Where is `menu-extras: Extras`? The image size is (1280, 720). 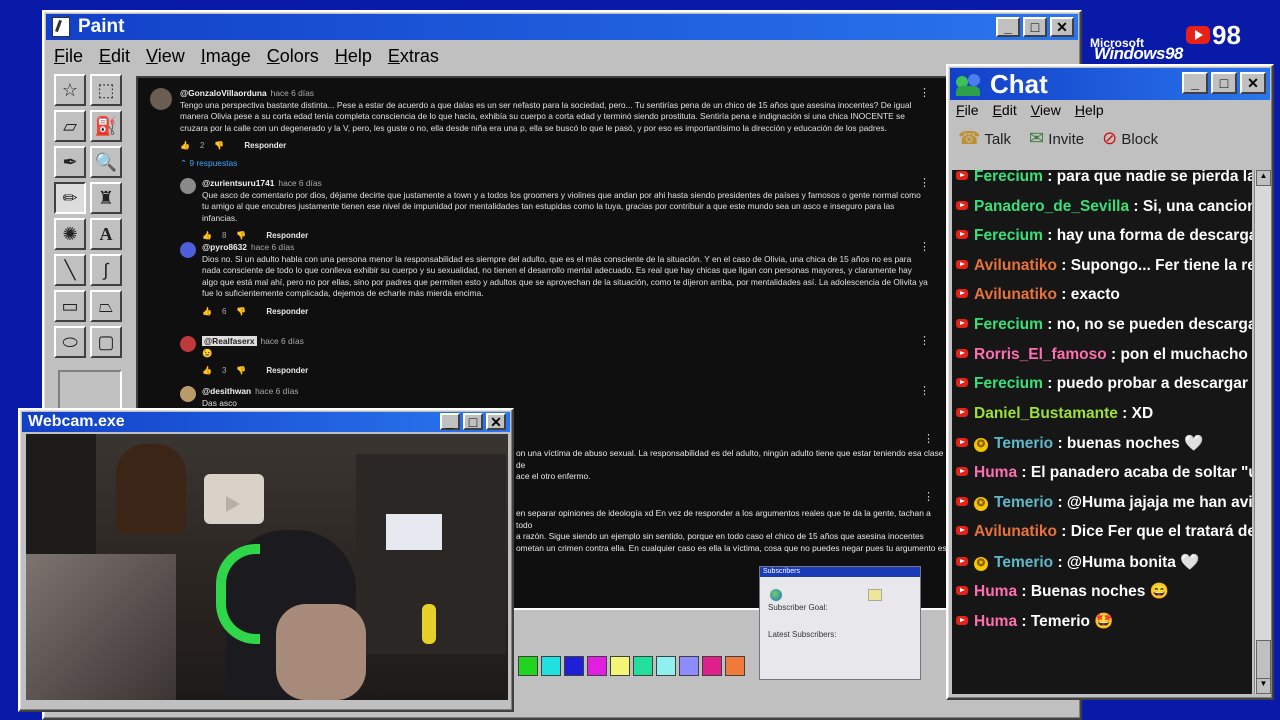
menu-extras: Extras is located at coordinates (413, 56).